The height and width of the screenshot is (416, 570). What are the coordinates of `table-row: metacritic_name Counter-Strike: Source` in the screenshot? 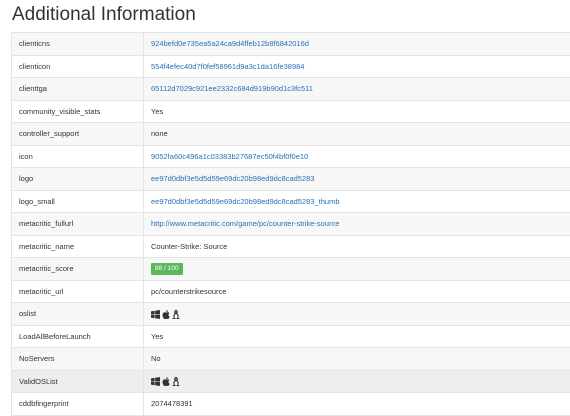 It's located at (291, 246).